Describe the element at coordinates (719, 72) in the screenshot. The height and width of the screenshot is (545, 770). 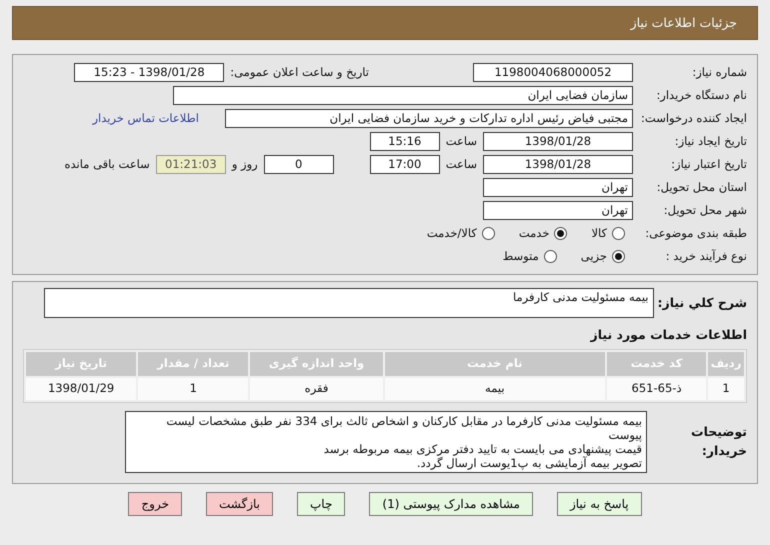
I see `field-label: شماره نیاز:` at that location.